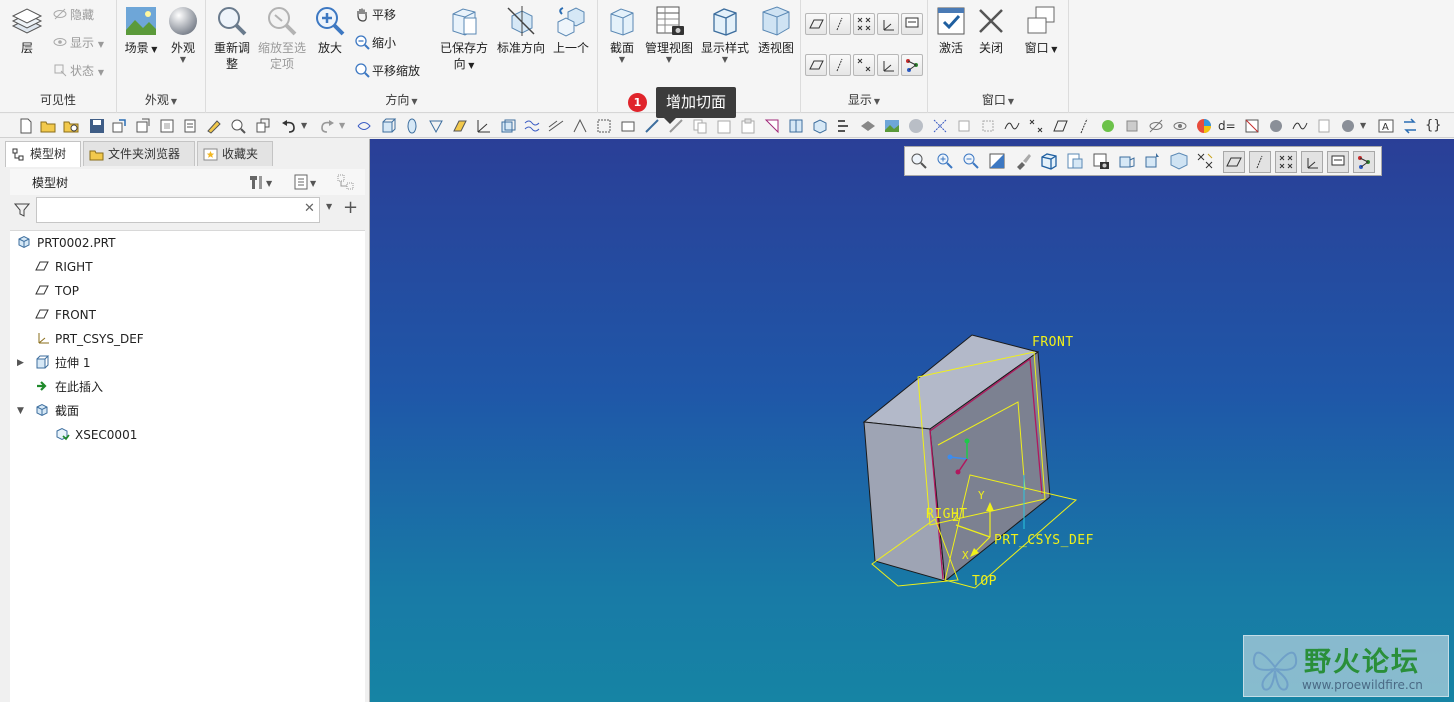 The width and height of the screenshot is (1454, 702). Describe the element at coordinates (972, 162) in the screenshot. I see `zoom-out-view-button` at that location.